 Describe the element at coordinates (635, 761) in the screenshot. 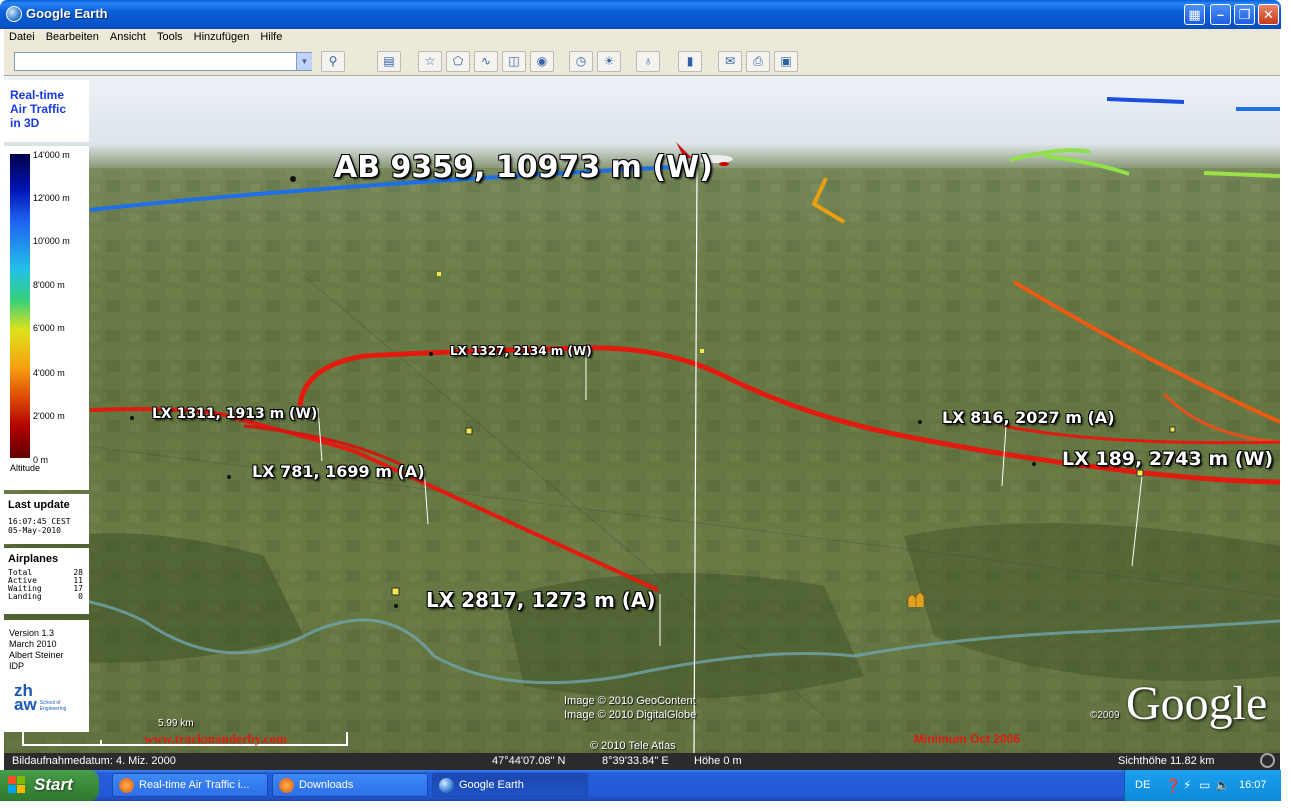

I see `longitude: 8°39'33.84" E` at that location.